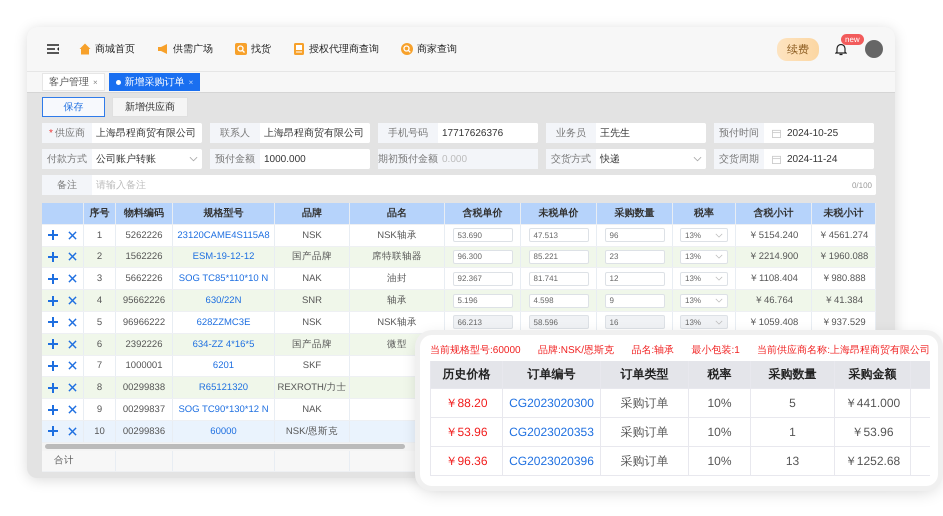 This screenshot has height=516, width=943. Describe the element at coordinates (67, 159) in the screenshot. I see `field-label: 付款方式` at that location.